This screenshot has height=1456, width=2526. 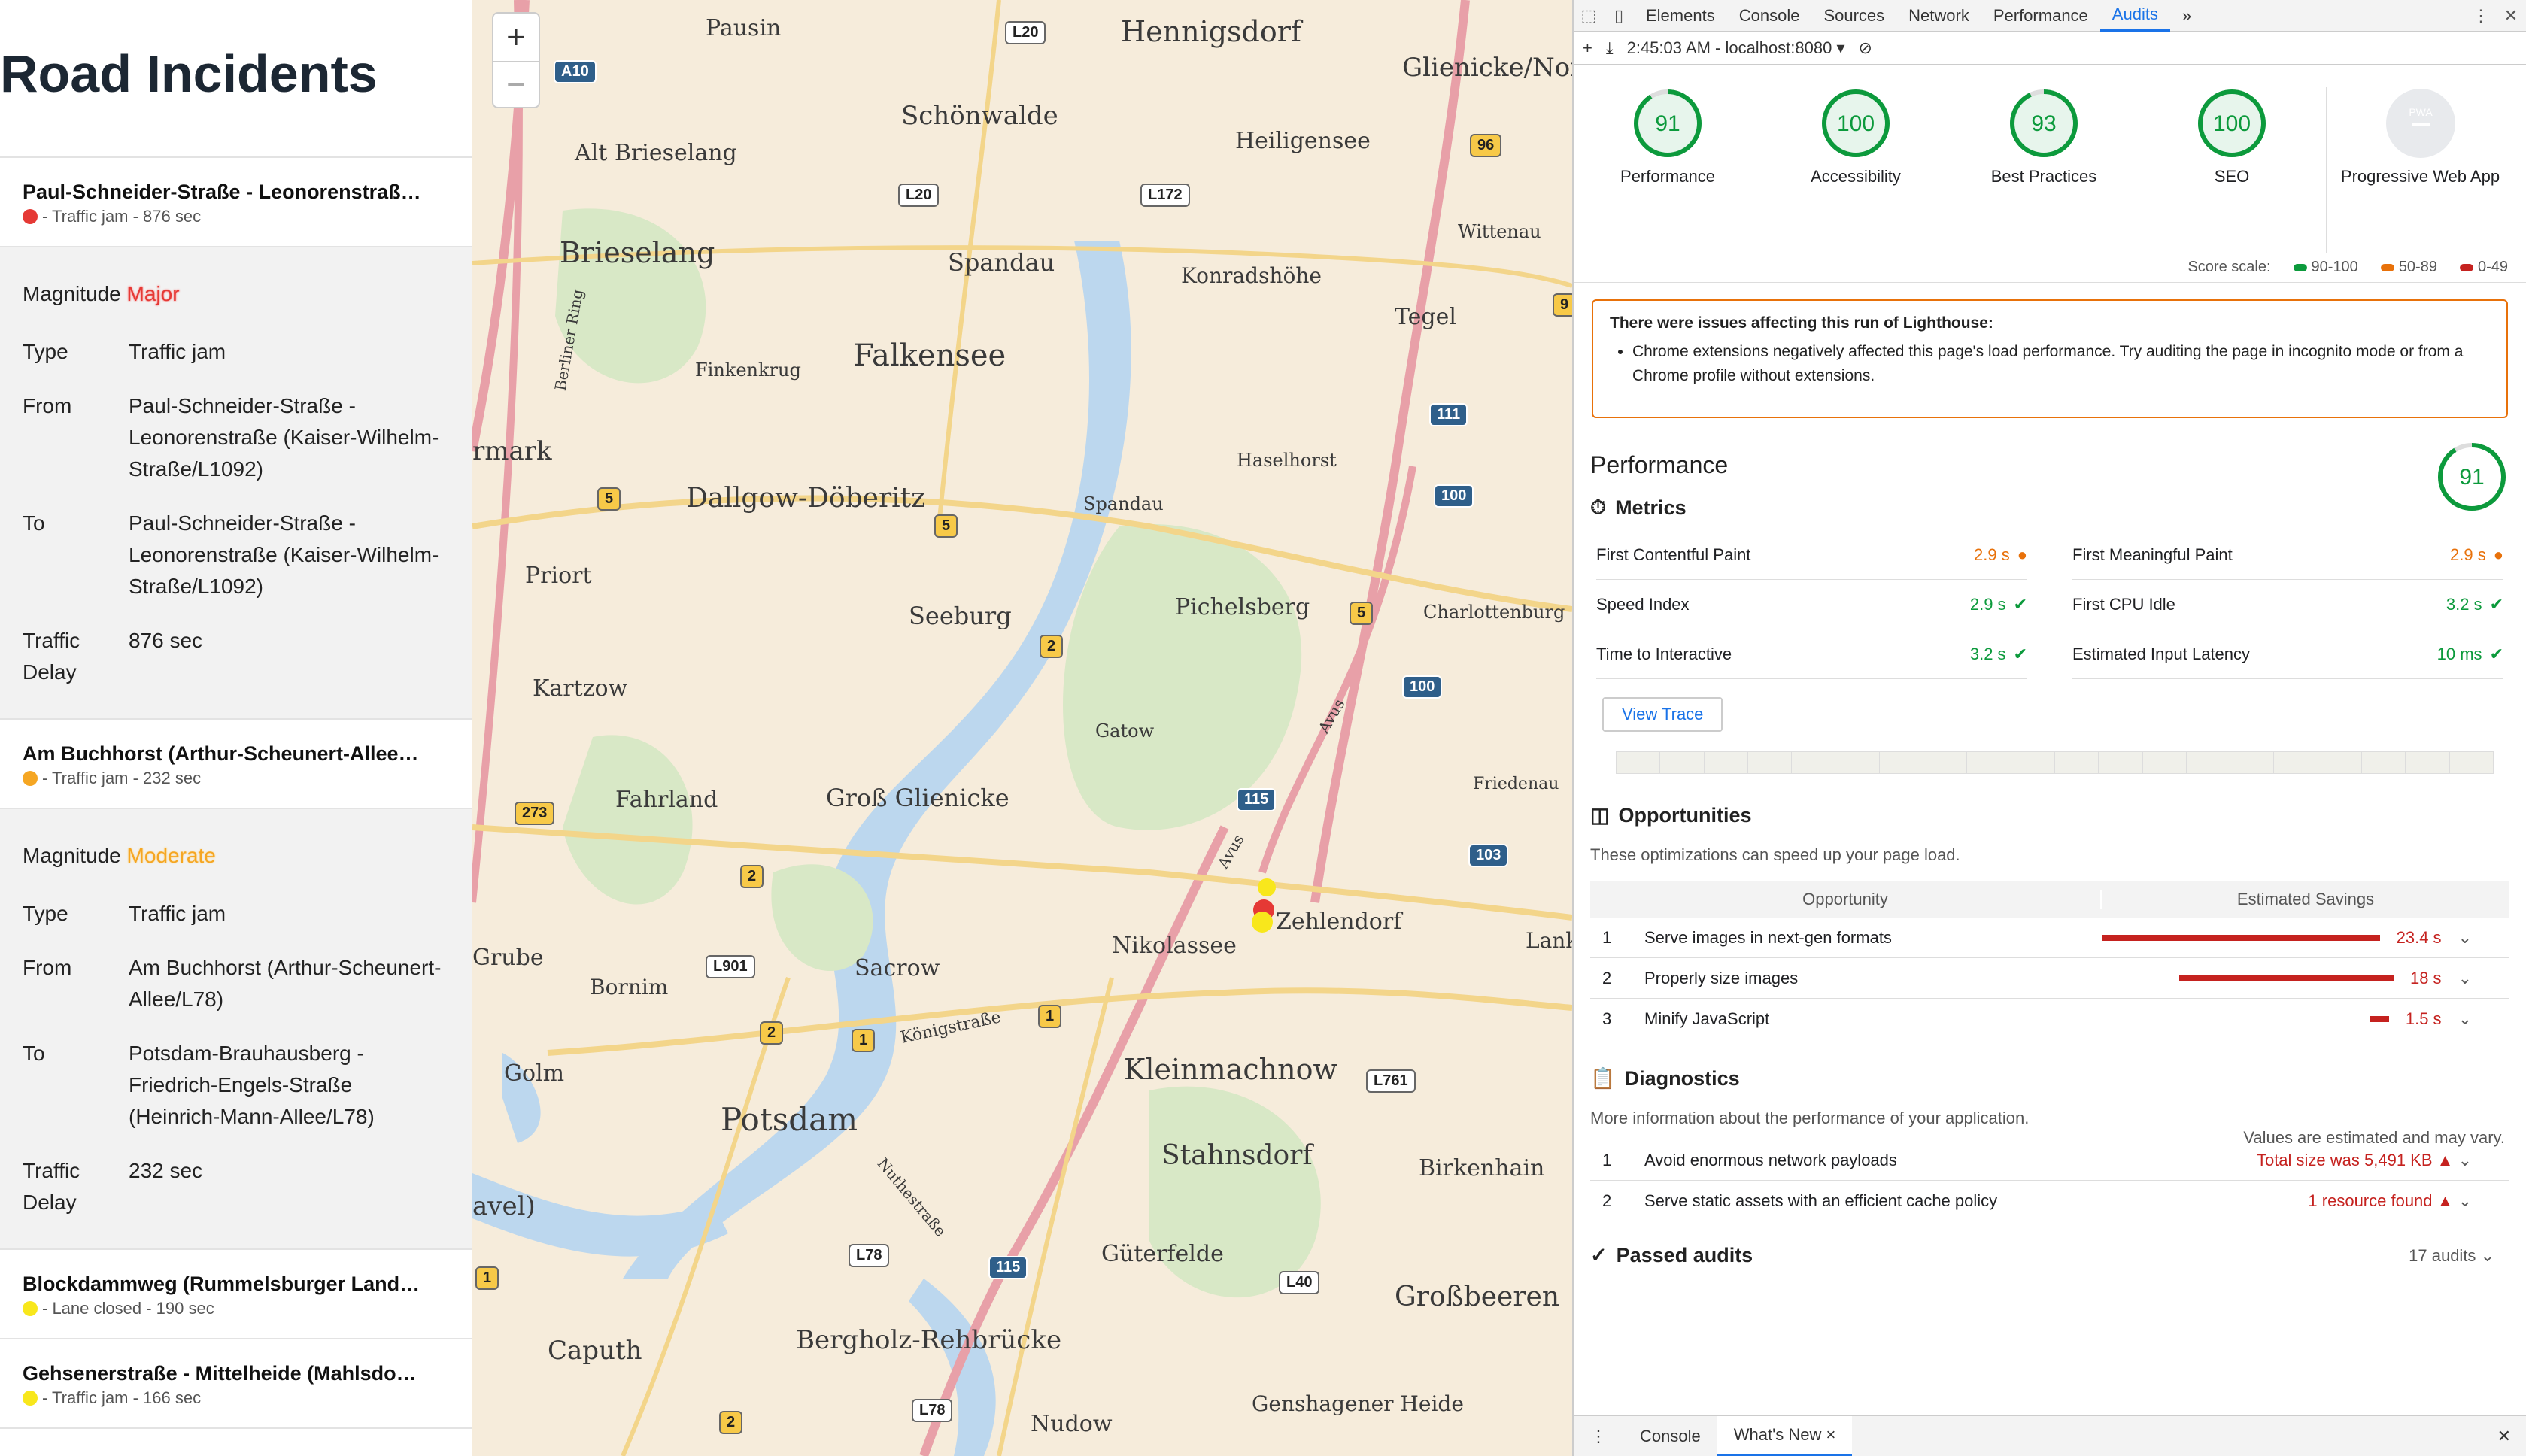 I want to click on drawer-tab-console: Console, so click(x=1670, y=1436).